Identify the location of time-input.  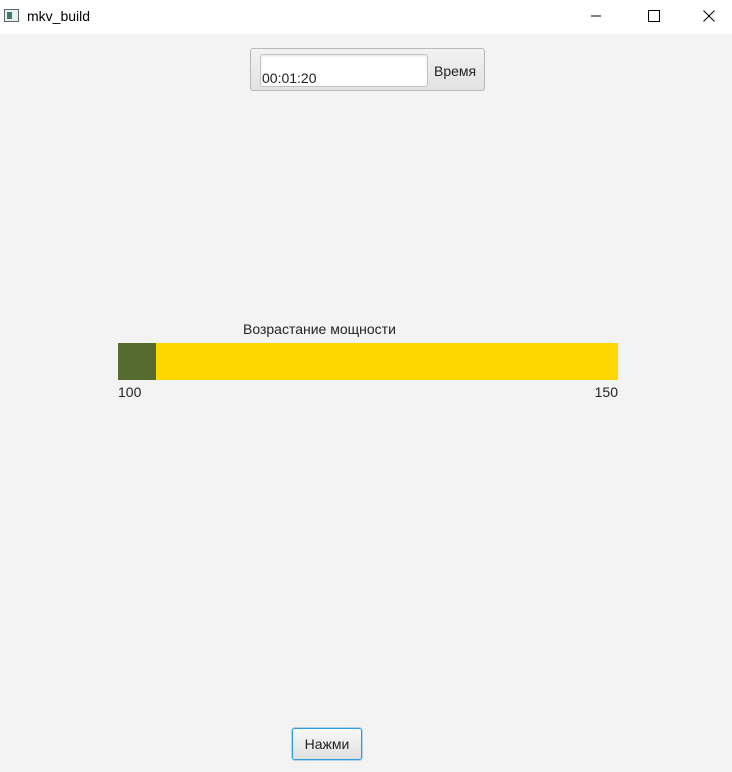
(344, 70).